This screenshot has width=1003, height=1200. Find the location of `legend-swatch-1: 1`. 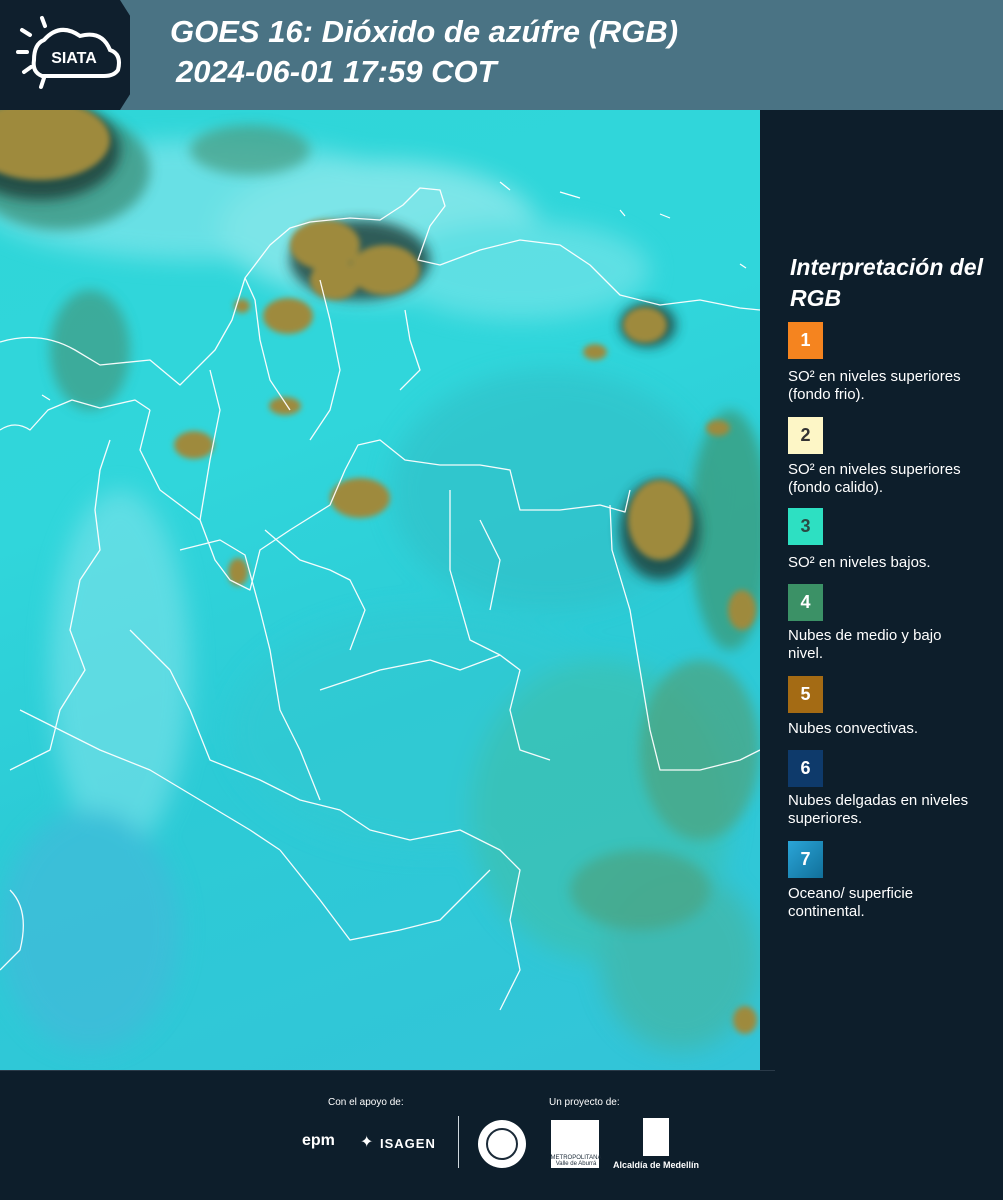

legend-swatch-1: 1 is located at coordinates (805, 340).